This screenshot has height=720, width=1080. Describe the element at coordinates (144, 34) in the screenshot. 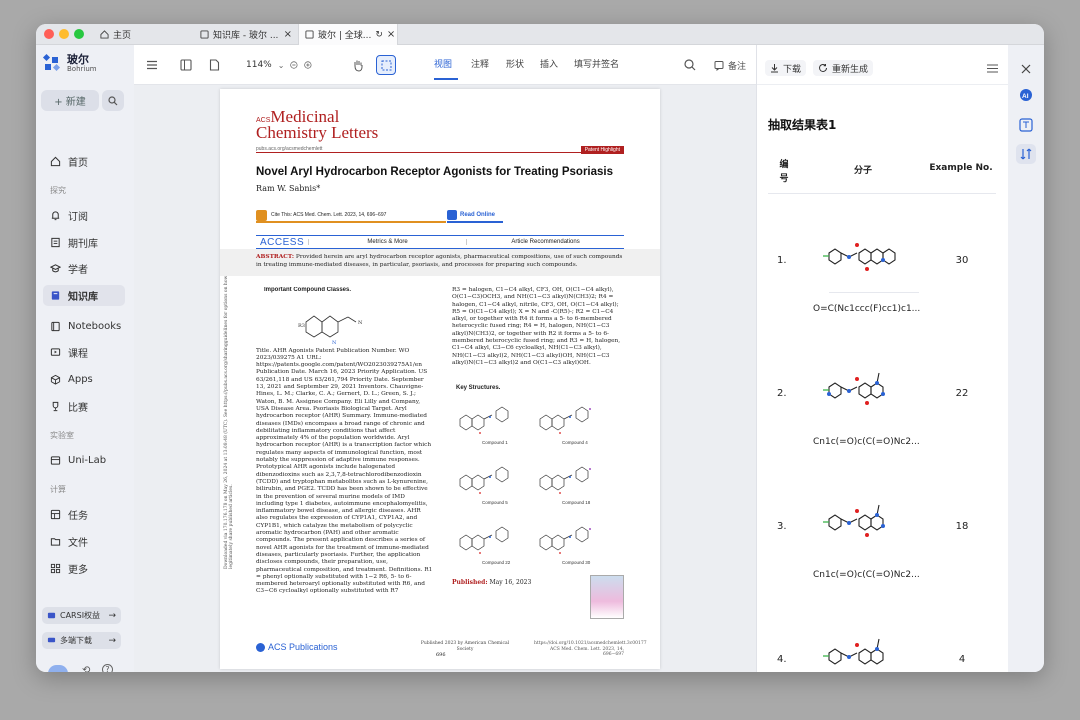

I see `tab-home: 主页` at that location.